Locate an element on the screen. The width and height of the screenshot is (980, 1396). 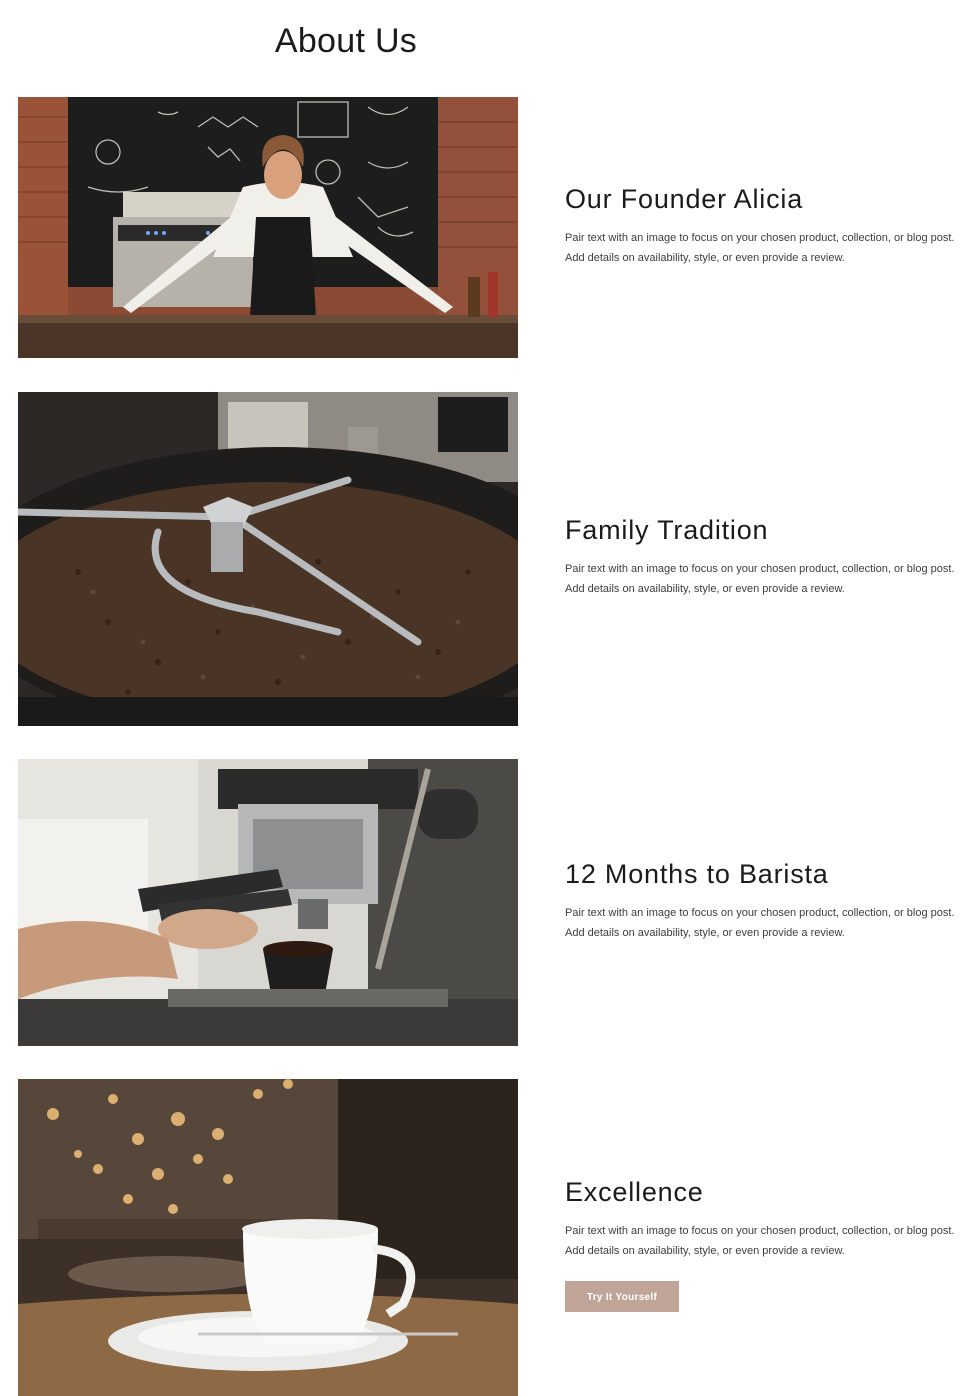
espresso-machine-photo is located at coordinates (268, 902).